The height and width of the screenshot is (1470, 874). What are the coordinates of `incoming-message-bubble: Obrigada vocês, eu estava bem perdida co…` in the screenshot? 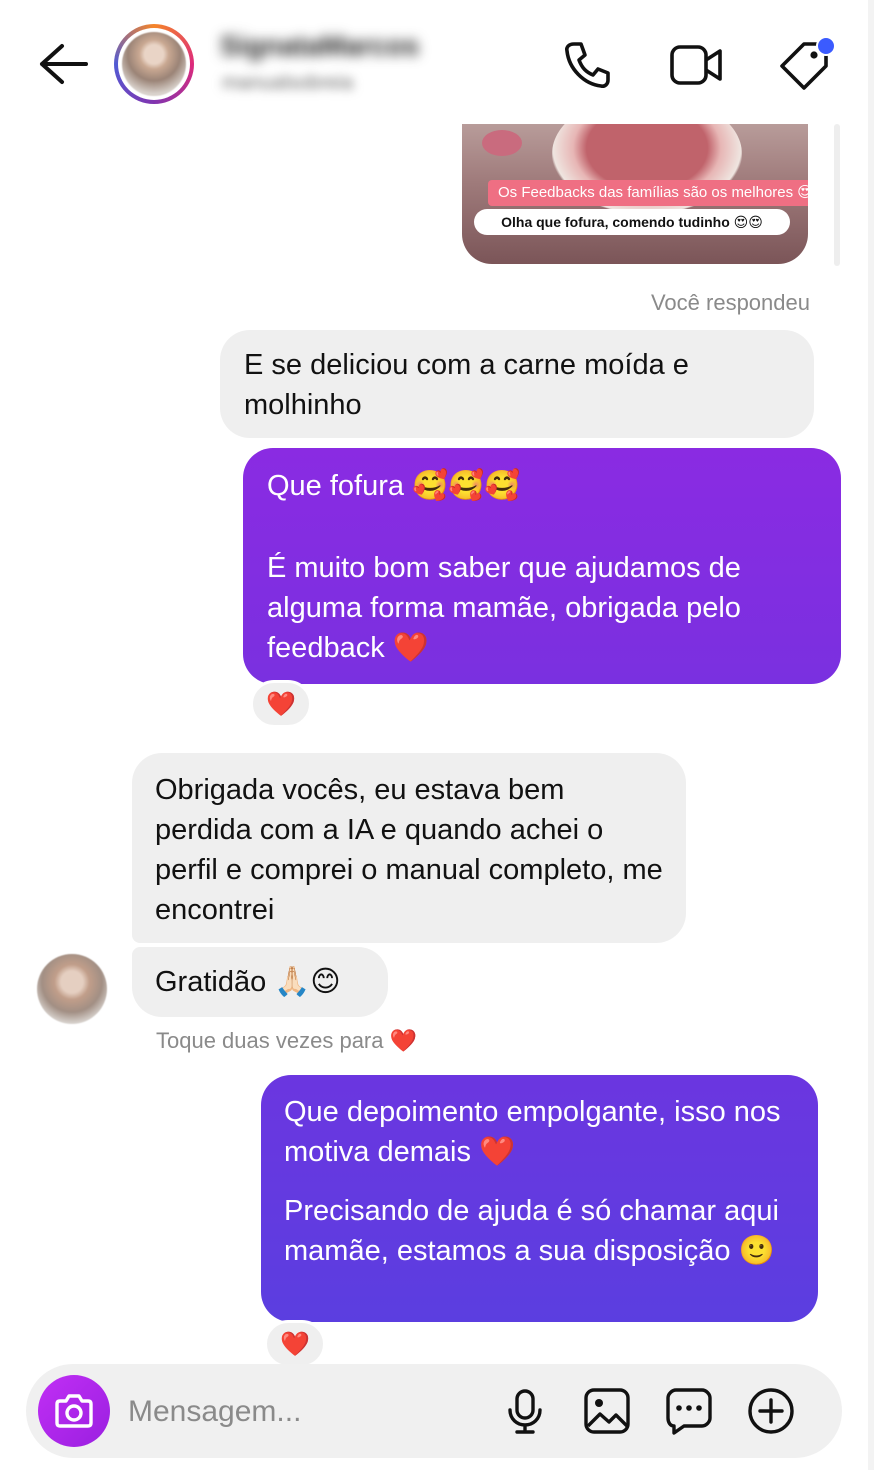 It's located at (409, 848).